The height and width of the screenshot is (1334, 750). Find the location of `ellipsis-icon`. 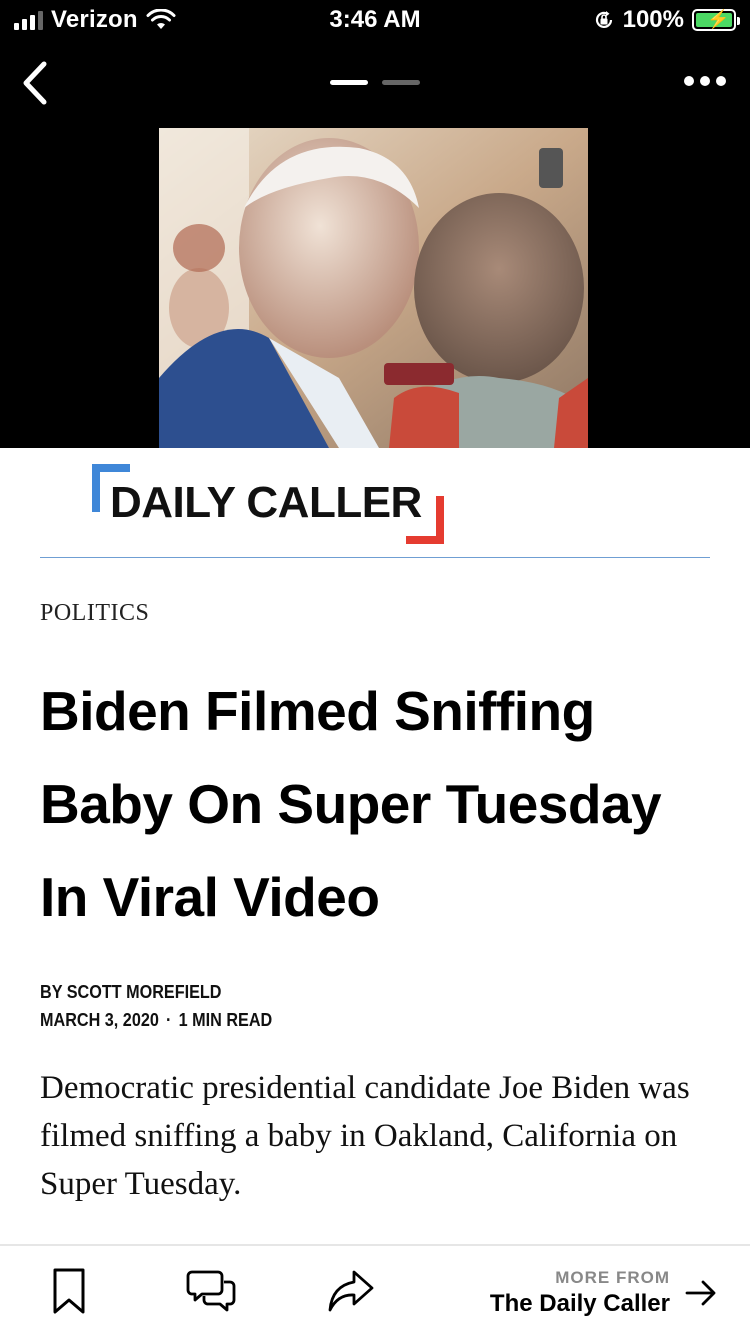

ellipsis-icon is located at coordinates (689, 81).